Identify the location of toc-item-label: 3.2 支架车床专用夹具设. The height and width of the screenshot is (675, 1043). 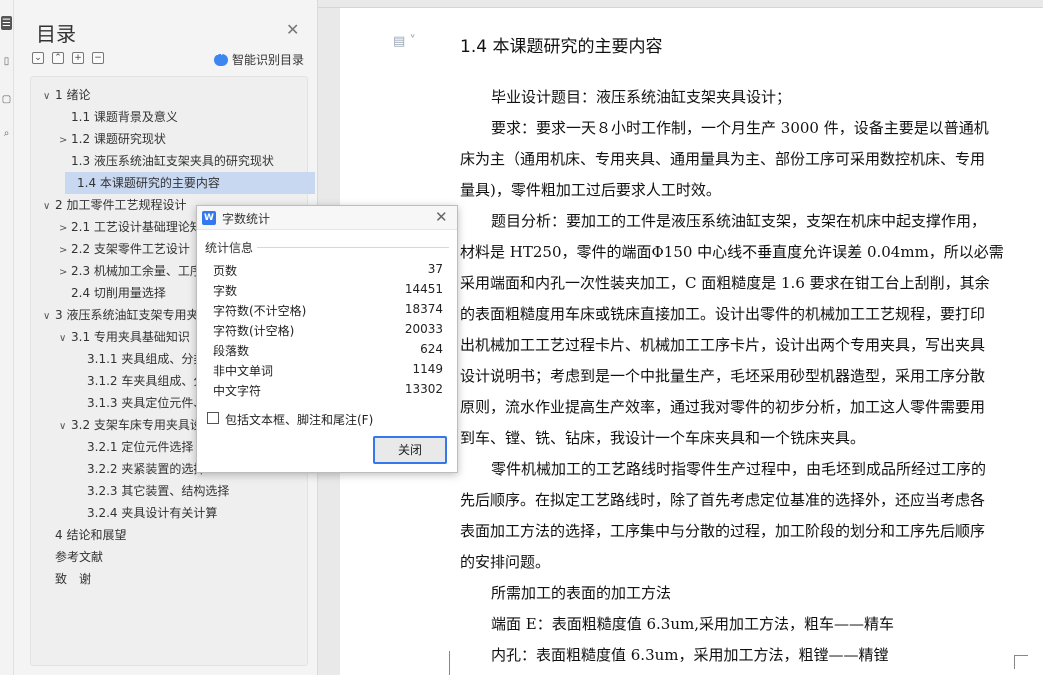
(136, 425).